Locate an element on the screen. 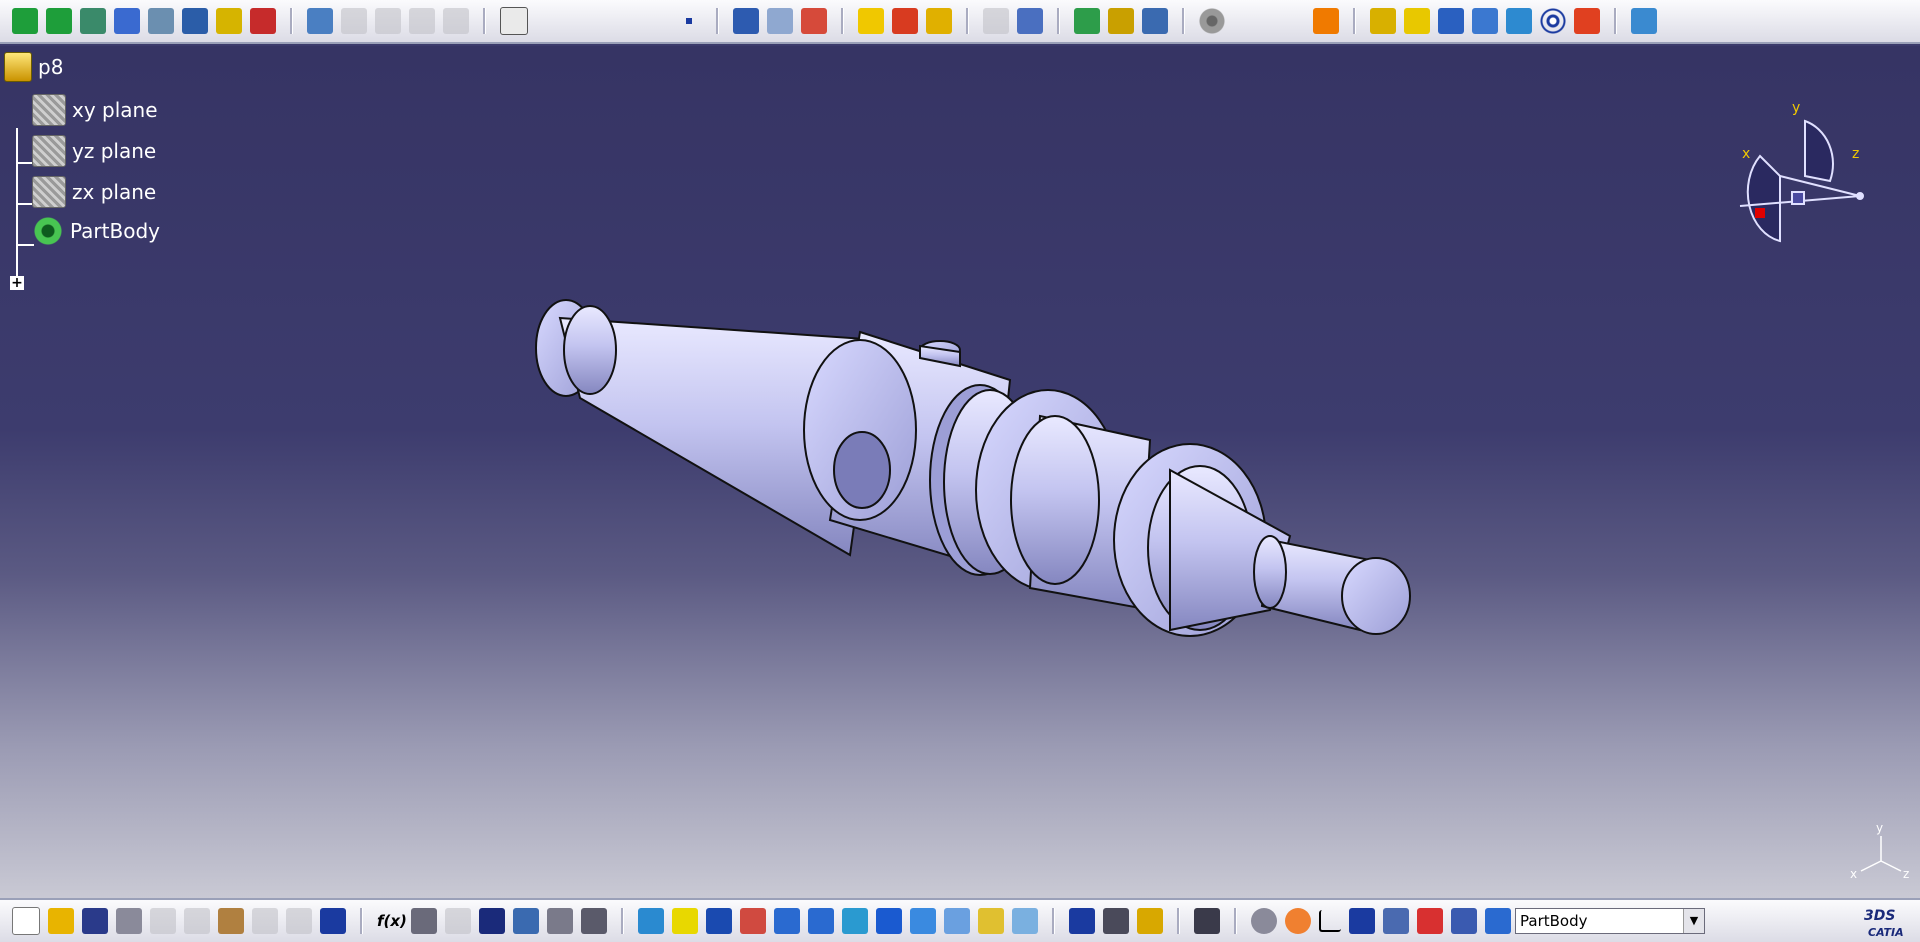 Image resolution: width=1920 pixels, height=942 pixels. open-icon is located at coordinates (61, 921).